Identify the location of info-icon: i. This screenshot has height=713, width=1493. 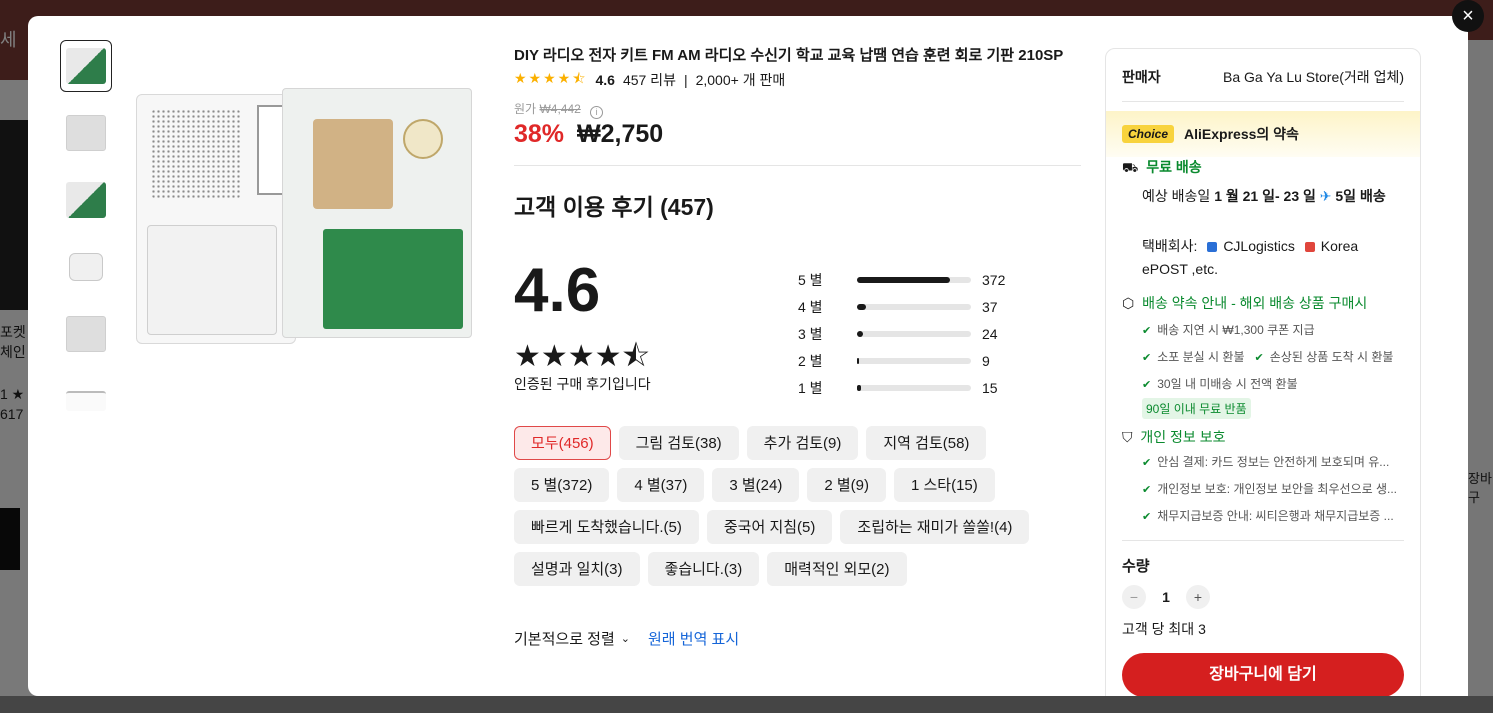
(597, 112).